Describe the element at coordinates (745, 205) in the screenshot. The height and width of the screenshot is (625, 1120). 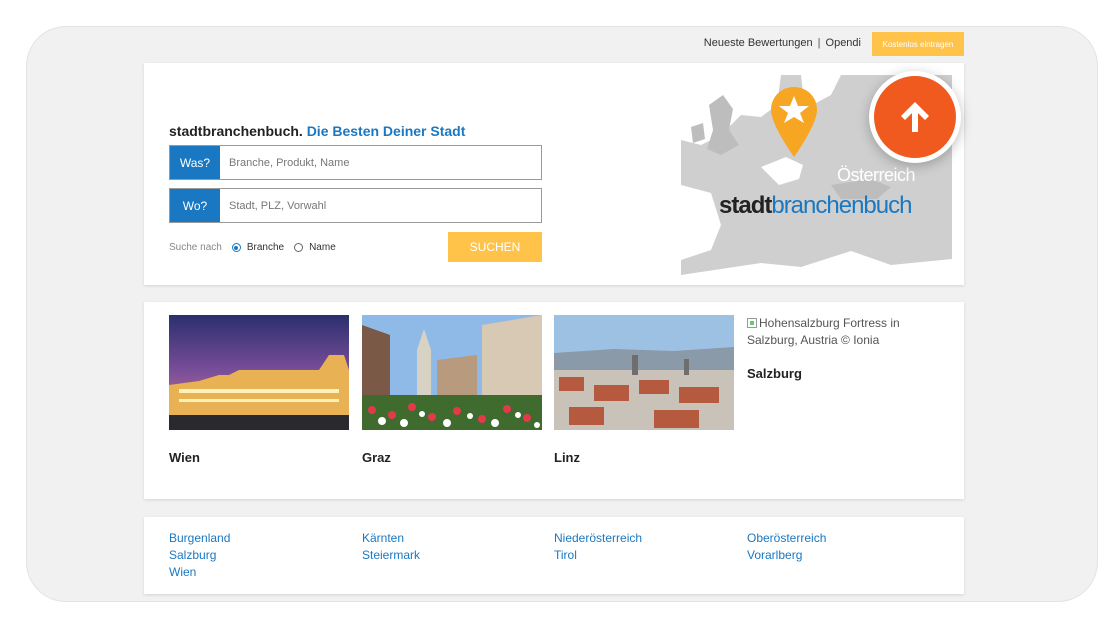
I see `map-logo-stadt: stadt` at that location.